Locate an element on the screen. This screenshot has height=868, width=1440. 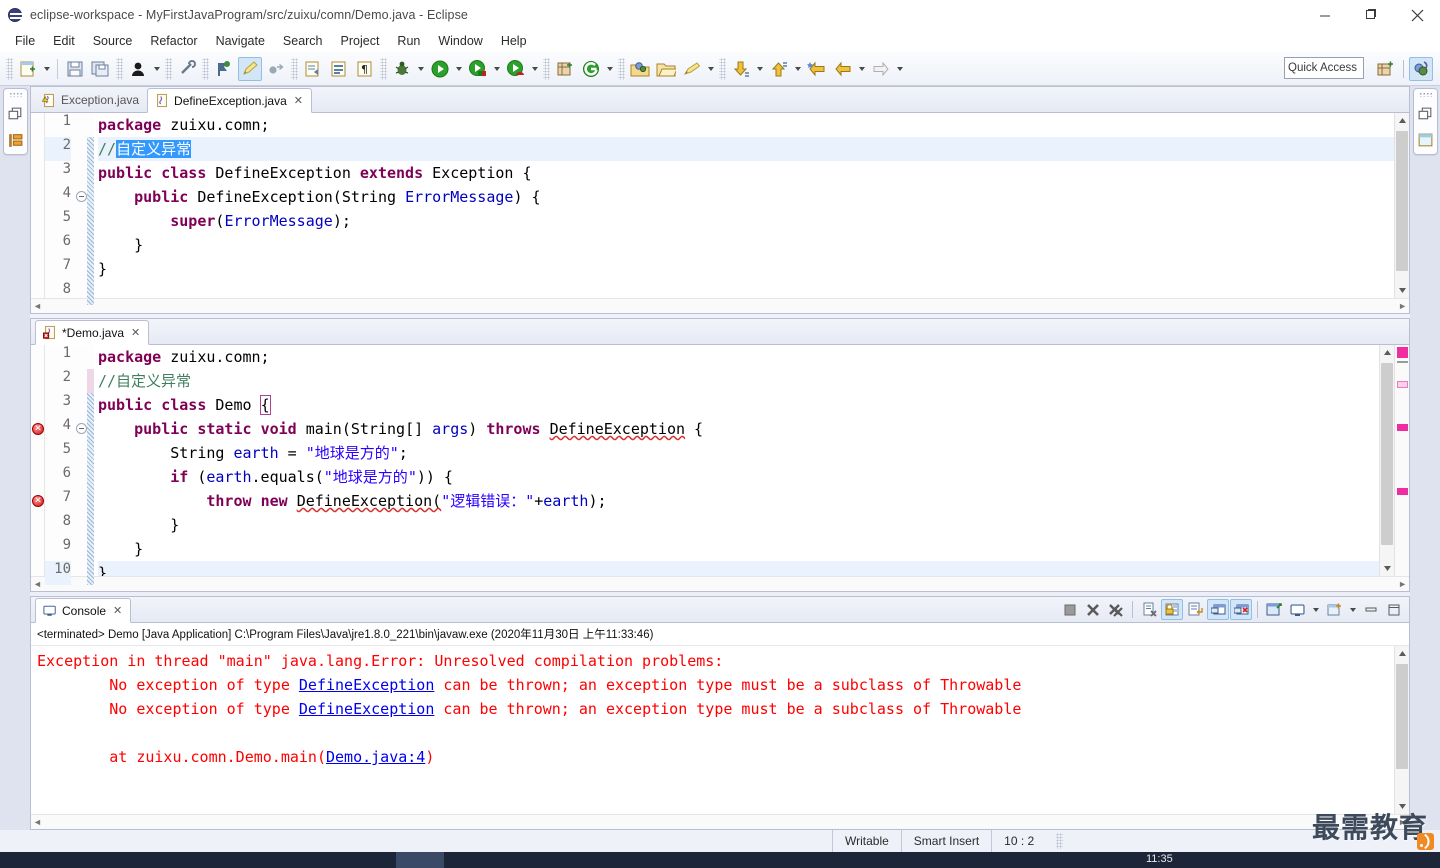
console-vscrollbar is located at coordinates (1401, 730).